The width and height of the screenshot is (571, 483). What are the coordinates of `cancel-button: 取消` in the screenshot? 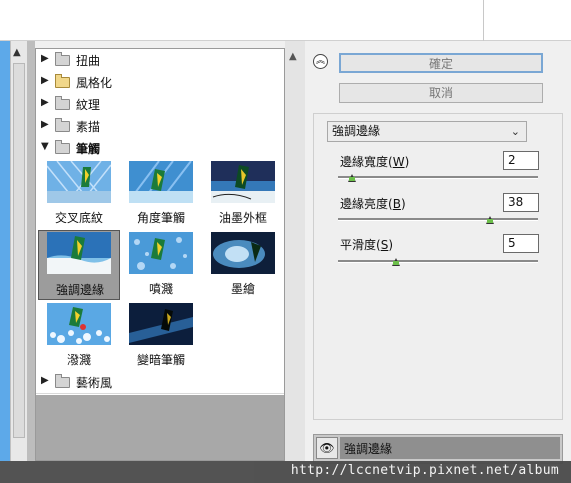 It's located at (441, 93).